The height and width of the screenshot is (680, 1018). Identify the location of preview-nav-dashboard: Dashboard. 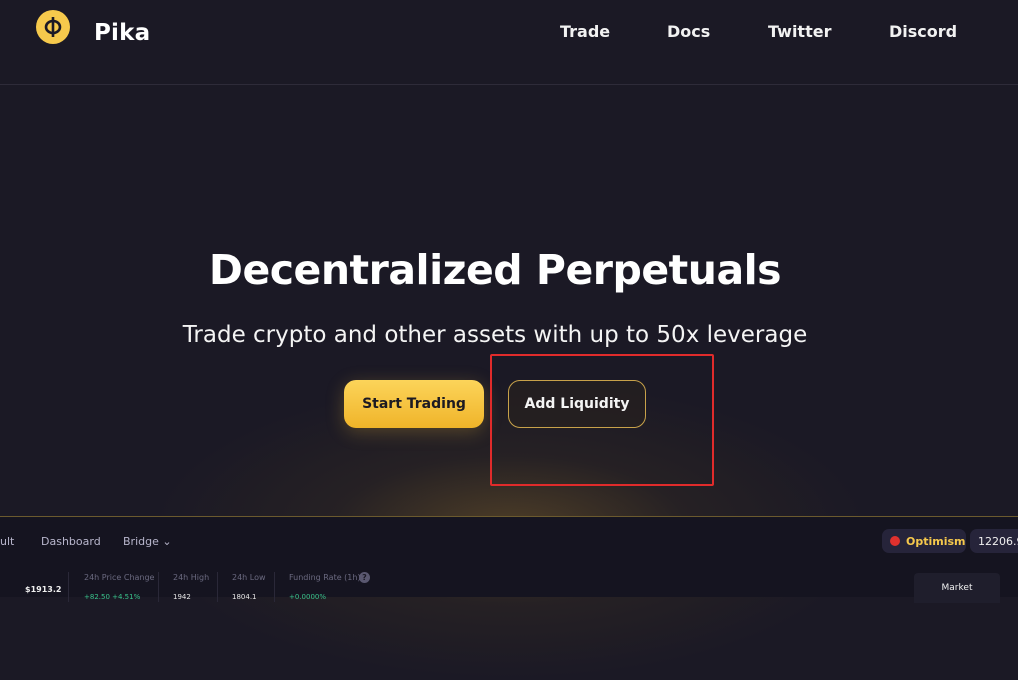
(71, 541).